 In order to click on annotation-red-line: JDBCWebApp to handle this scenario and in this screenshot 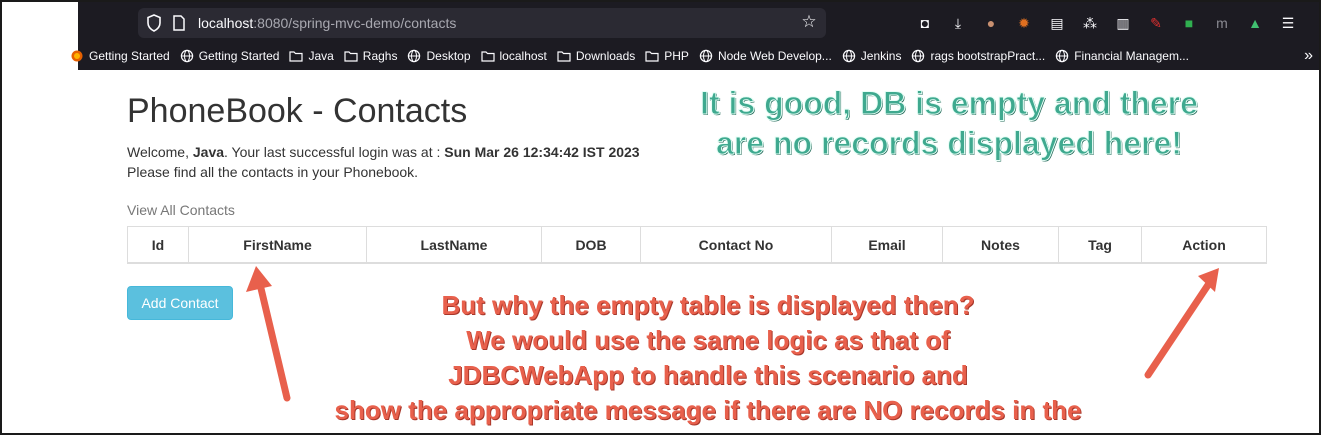, I will do `click(708, 375)`.